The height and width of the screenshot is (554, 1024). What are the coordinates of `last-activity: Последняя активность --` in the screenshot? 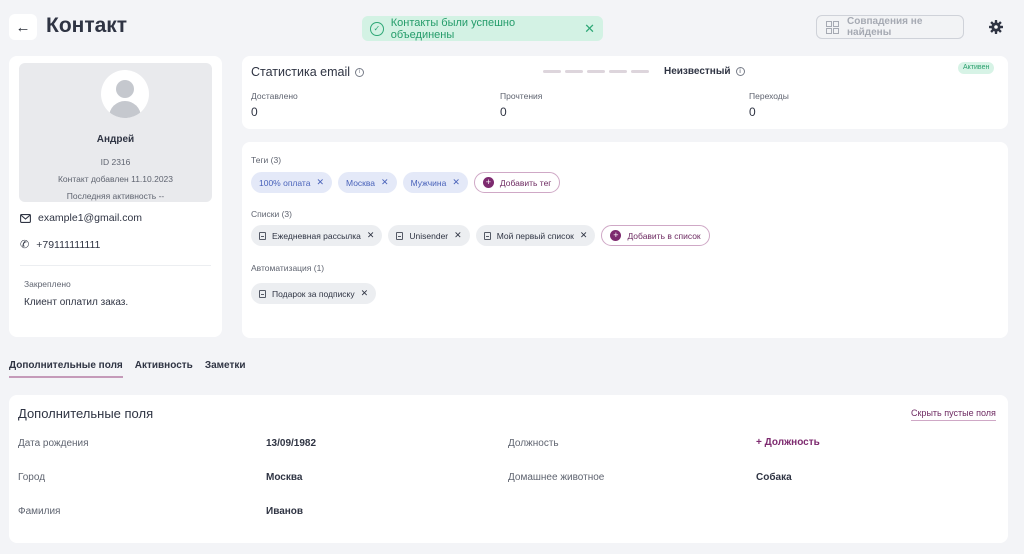 It's located at (115, 196).